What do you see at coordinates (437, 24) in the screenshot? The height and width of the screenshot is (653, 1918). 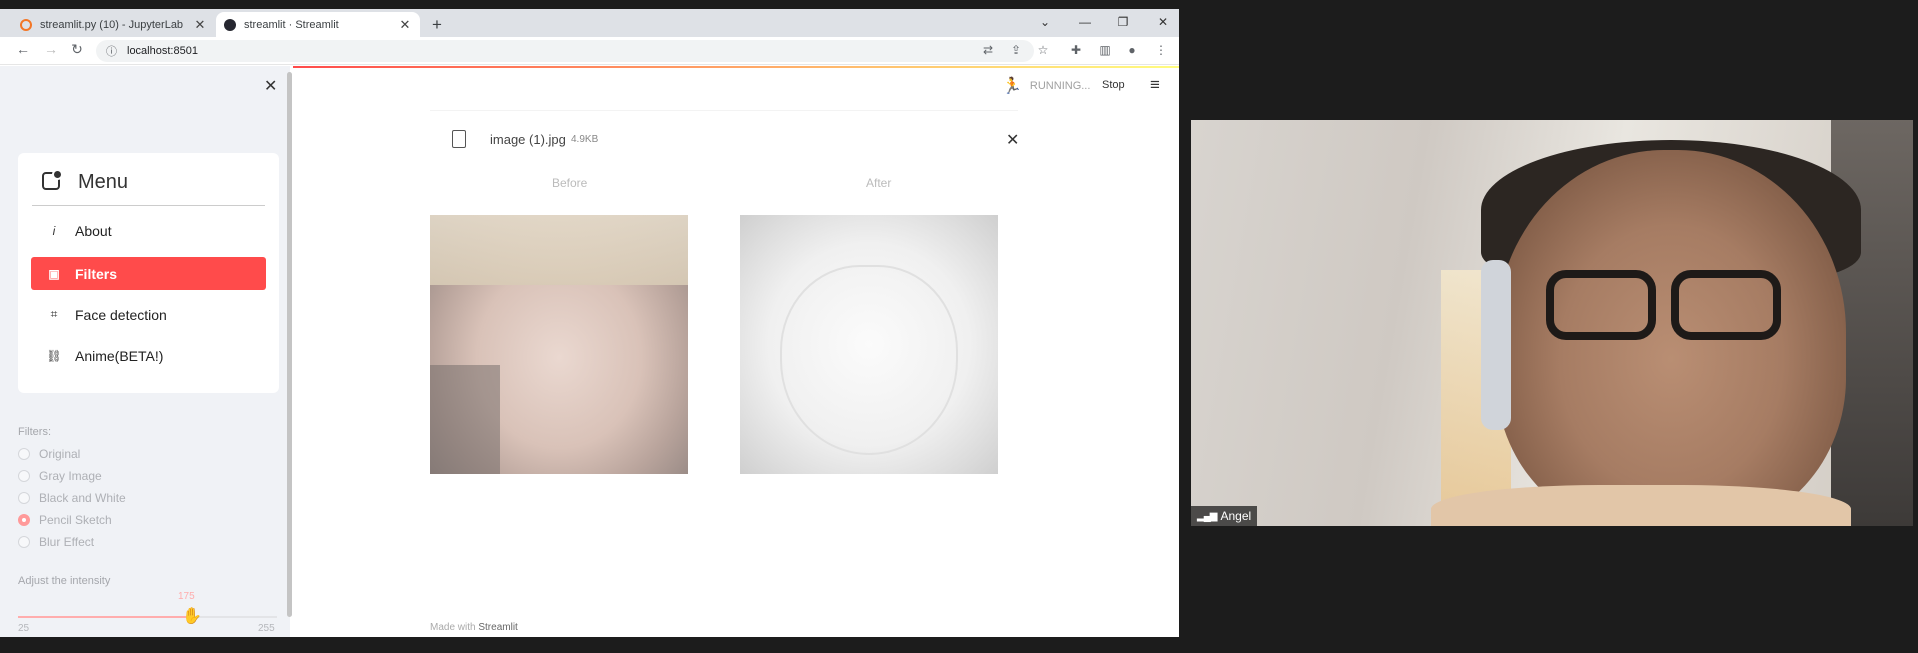 I see `new-tab-icon: +` at bounding box center [437, 24].